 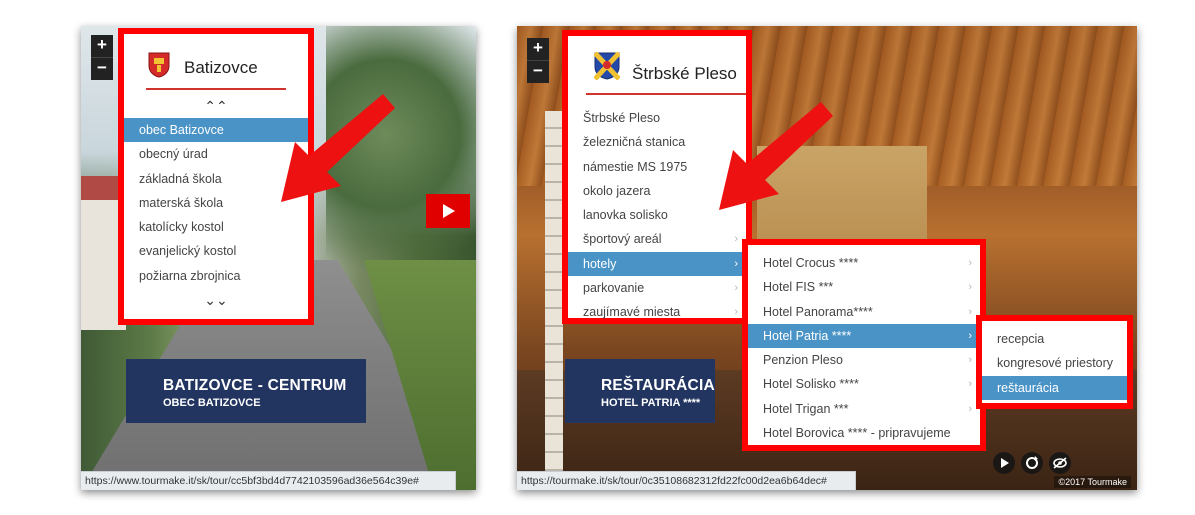 I want to click on menu-item-8: zaujímavé miesta ›, so click(x=657, y=312).